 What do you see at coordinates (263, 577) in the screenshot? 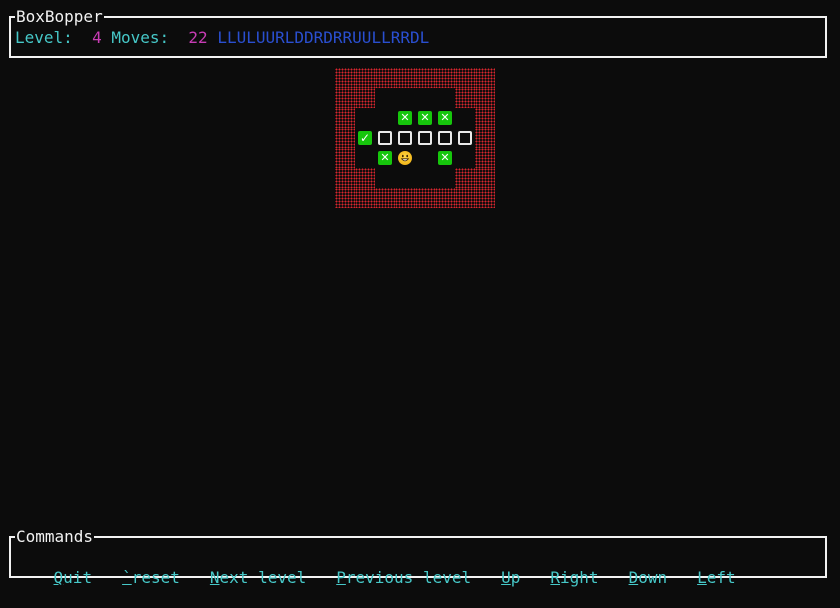
I see `command-next-level-label: ext level` at bounding box center [263, 577].